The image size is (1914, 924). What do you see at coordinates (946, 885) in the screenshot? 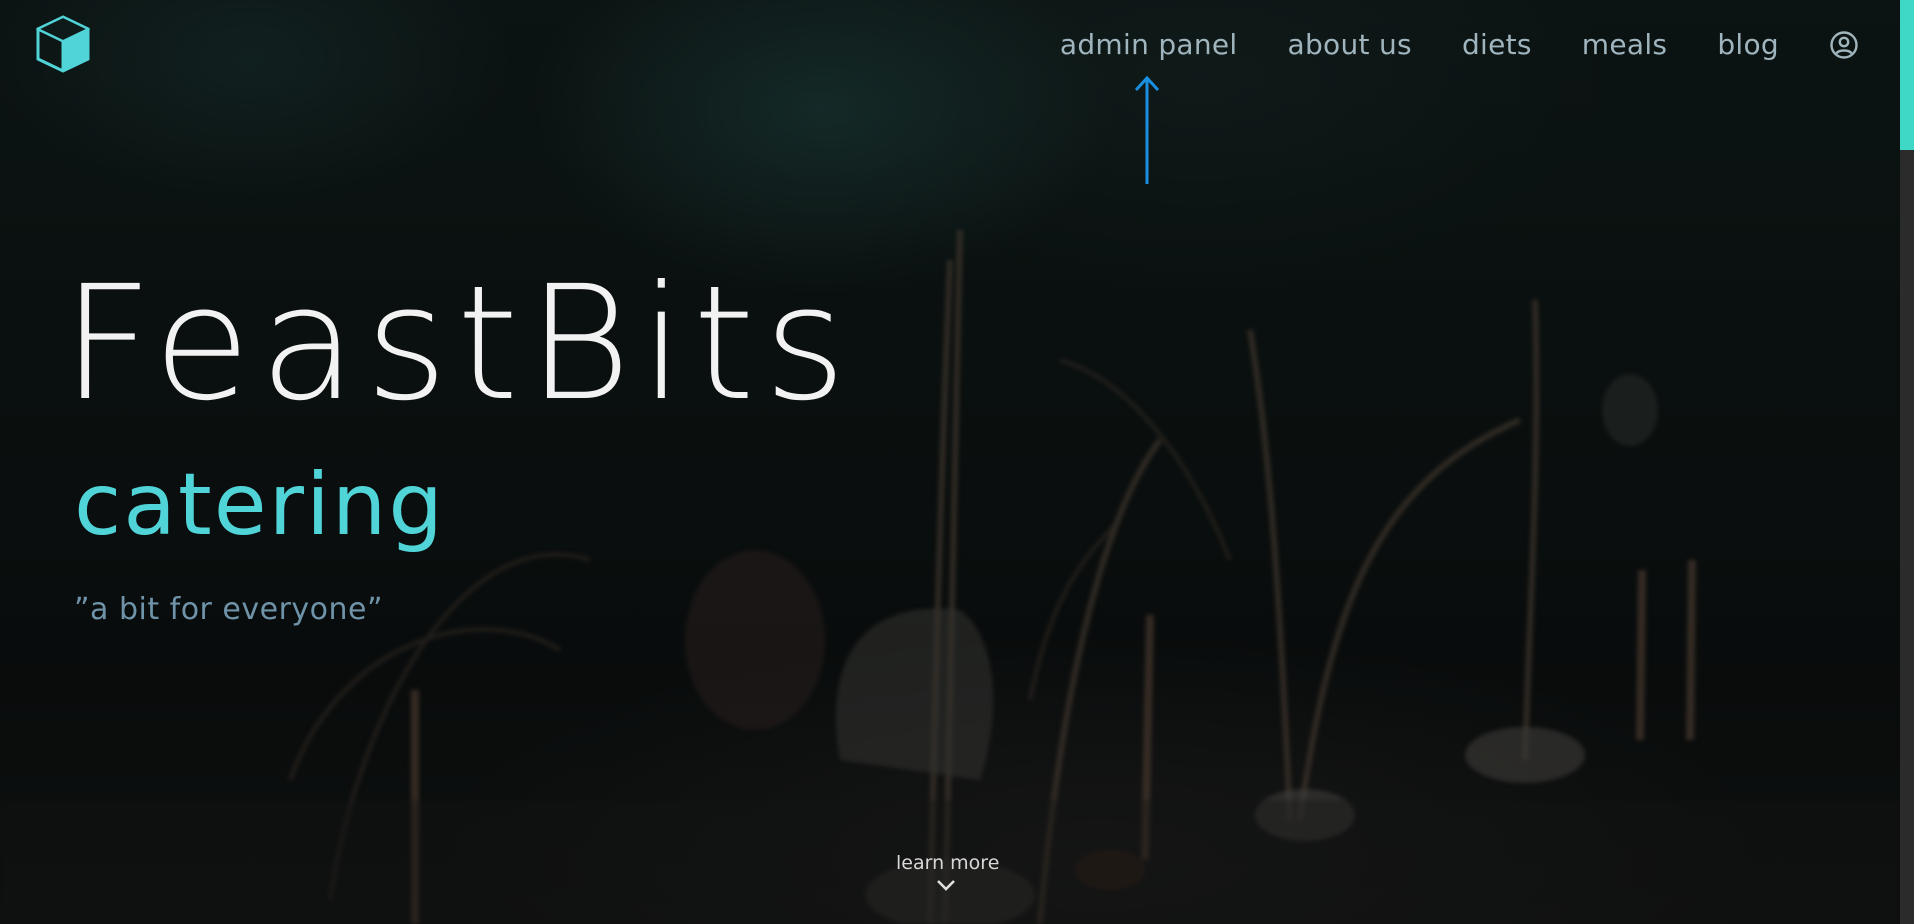
I see `chevron-down-icon` at bounding box center [946, 885].